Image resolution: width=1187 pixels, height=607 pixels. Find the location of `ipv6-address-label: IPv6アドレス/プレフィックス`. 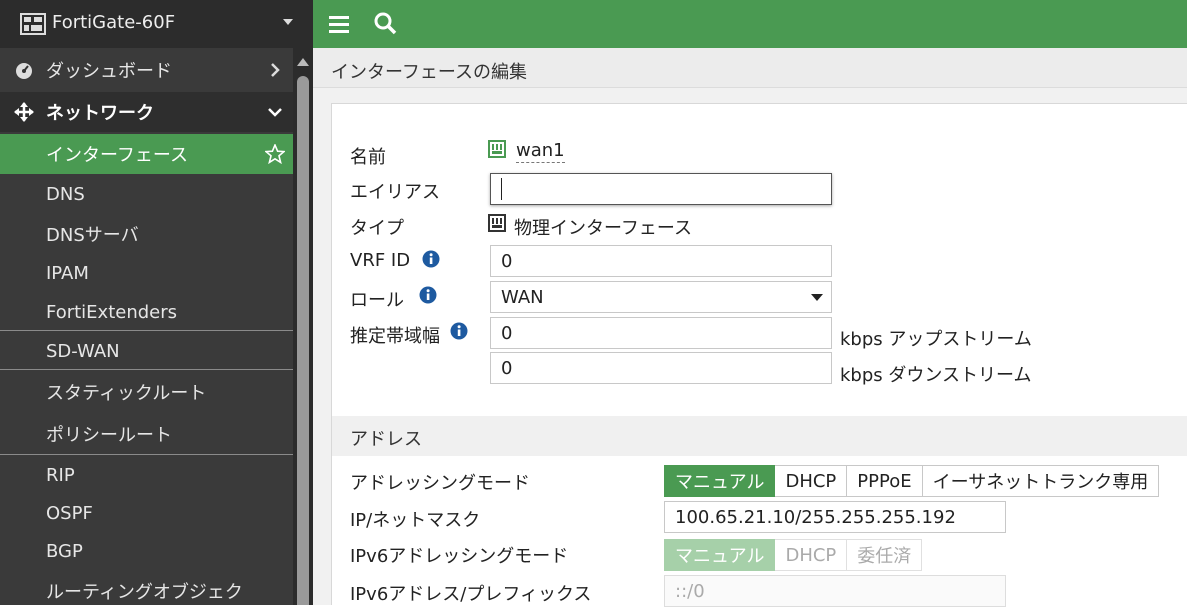

ipv6-address-label: IPv6アドレス/プレフィックス is located at coordinates (471, 594).